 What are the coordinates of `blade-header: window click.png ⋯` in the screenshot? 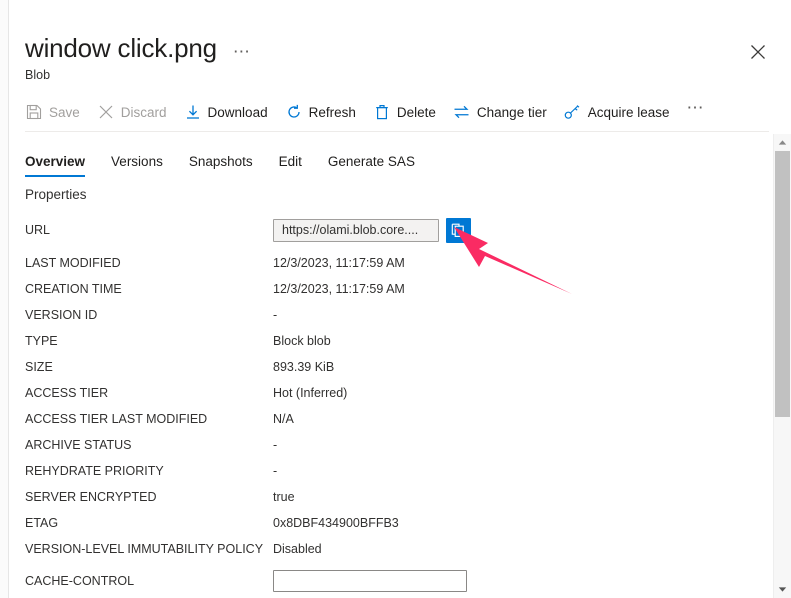 It's located at (138, 48).